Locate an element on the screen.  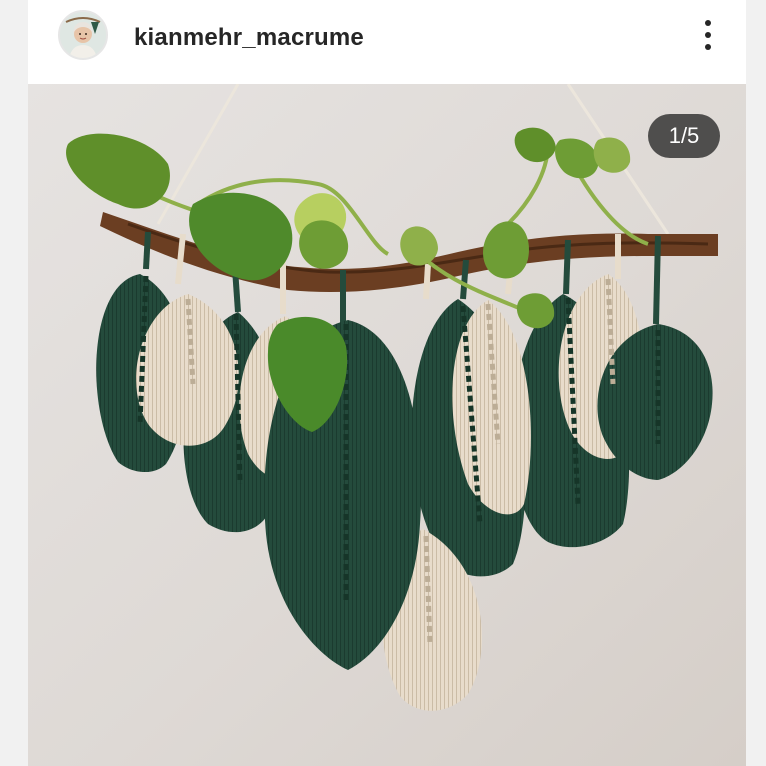
more-options-icon is located at coordinates (708, 35).